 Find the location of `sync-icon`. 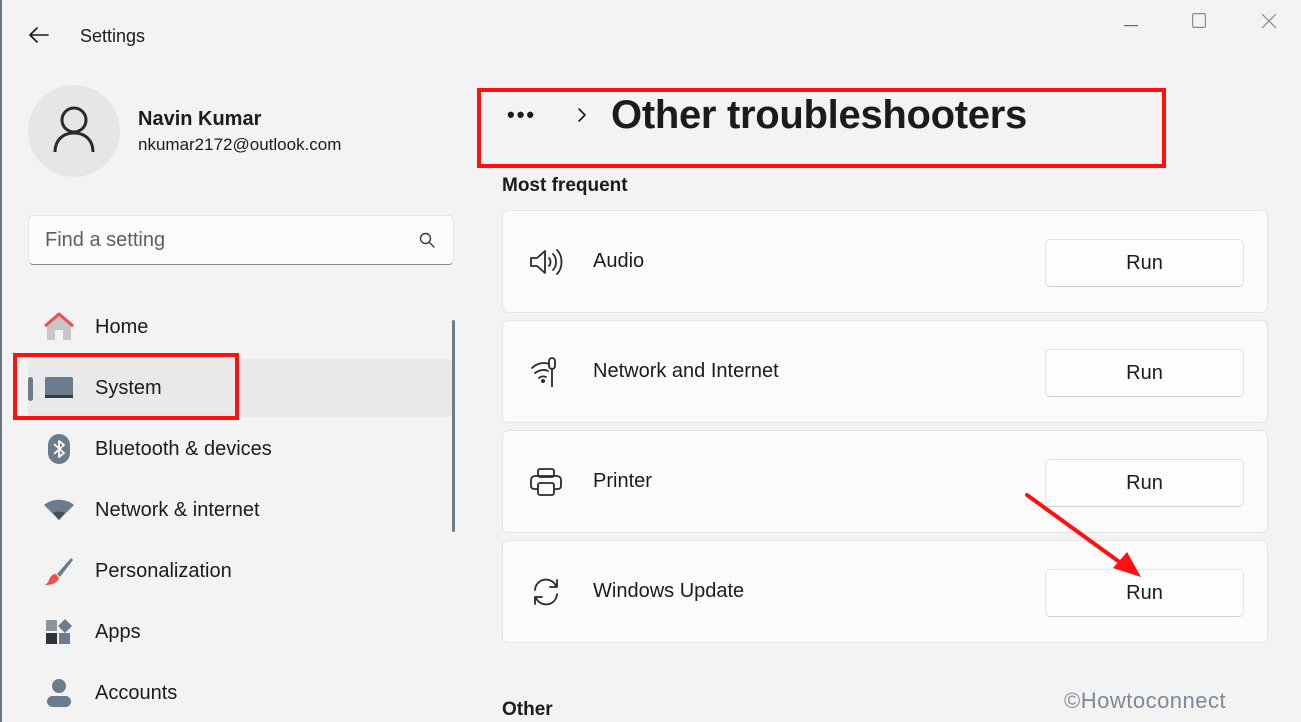

sync-icon is located at coordinates (546, 592).